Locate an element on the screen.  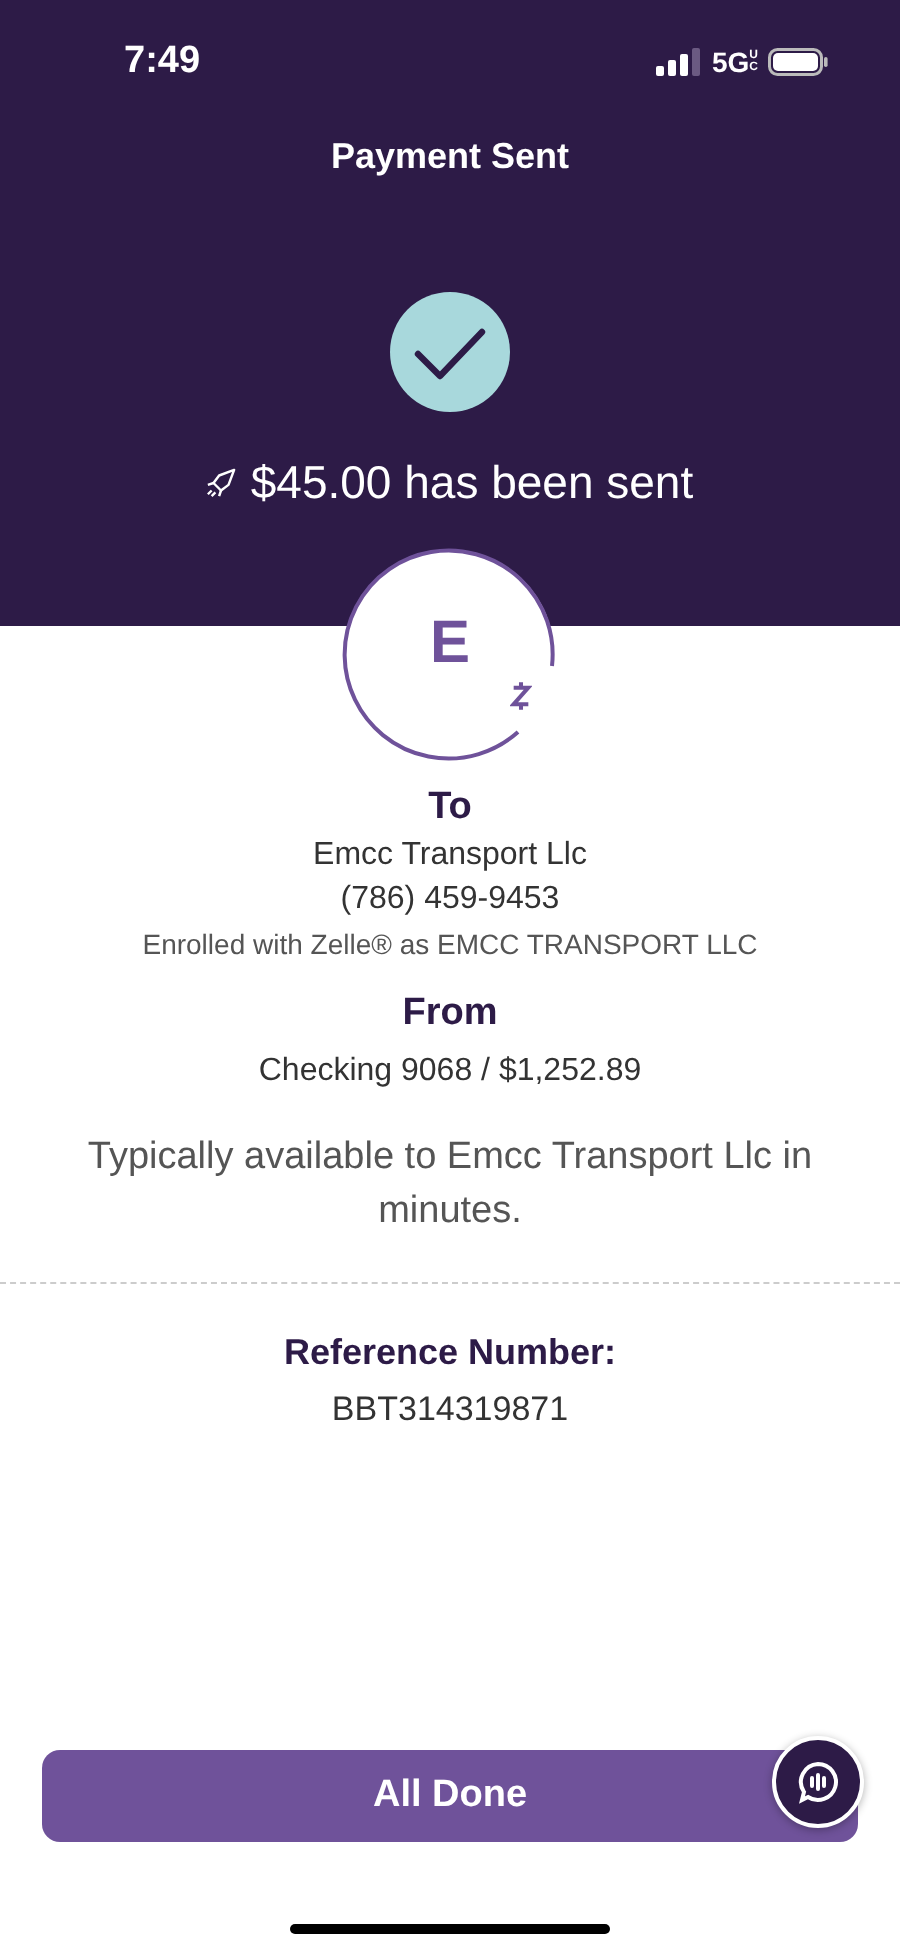
badge-icon is located at coordinates (521, 695).